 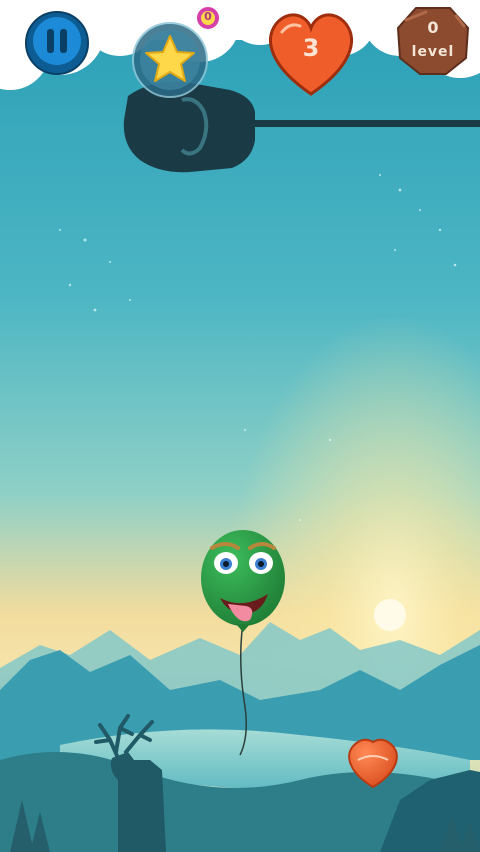 What do you see at coordinates (175, 52) in the screenshot?
I see `star-counter: 0` at bounding box center [175, 52].